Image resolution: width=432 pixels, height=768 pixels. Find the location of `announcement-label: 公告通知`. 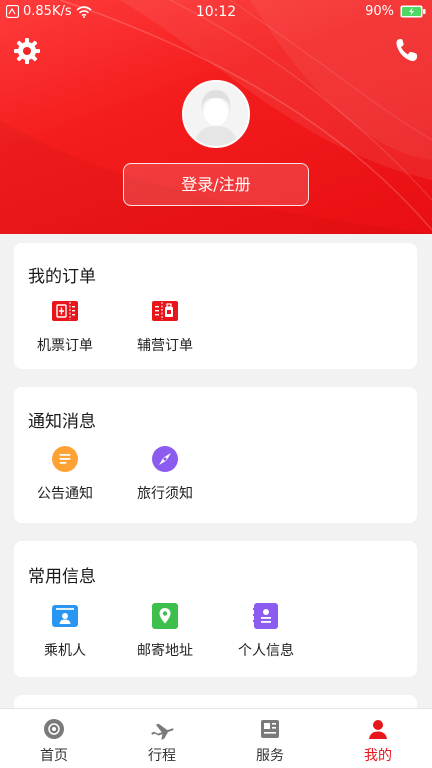

announcement-label: 公告通知 is located at coordinates (65, 494).